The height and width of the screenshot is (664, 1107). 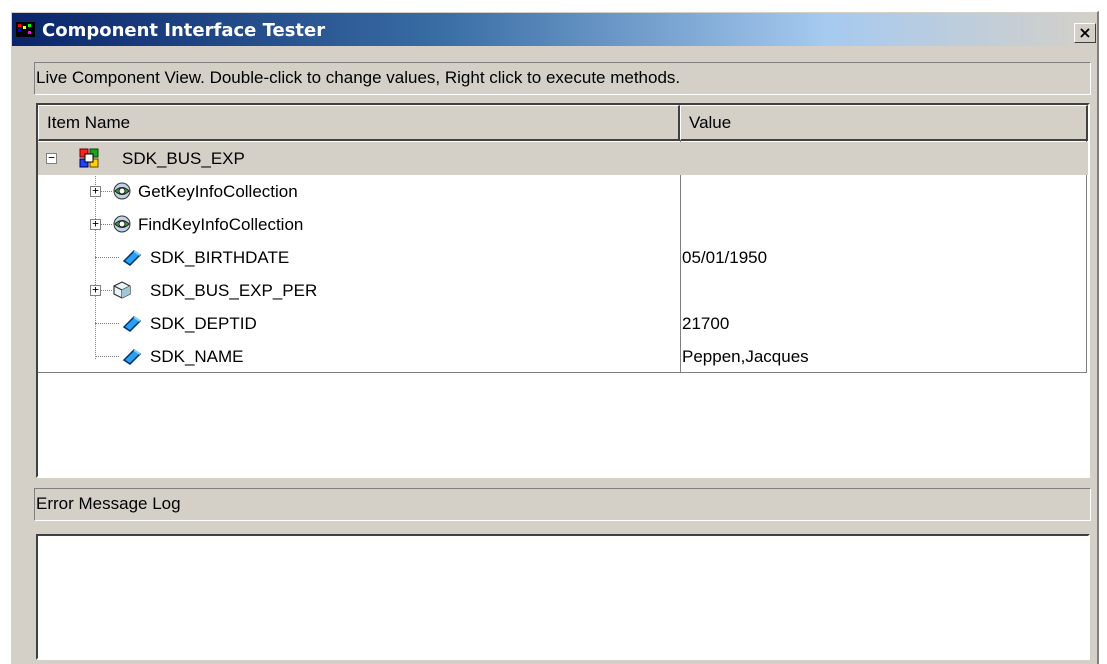 What do you see at coordinates (25, 29) in the screenshot?
I see `app-icon` at bounding box center [25, 29].